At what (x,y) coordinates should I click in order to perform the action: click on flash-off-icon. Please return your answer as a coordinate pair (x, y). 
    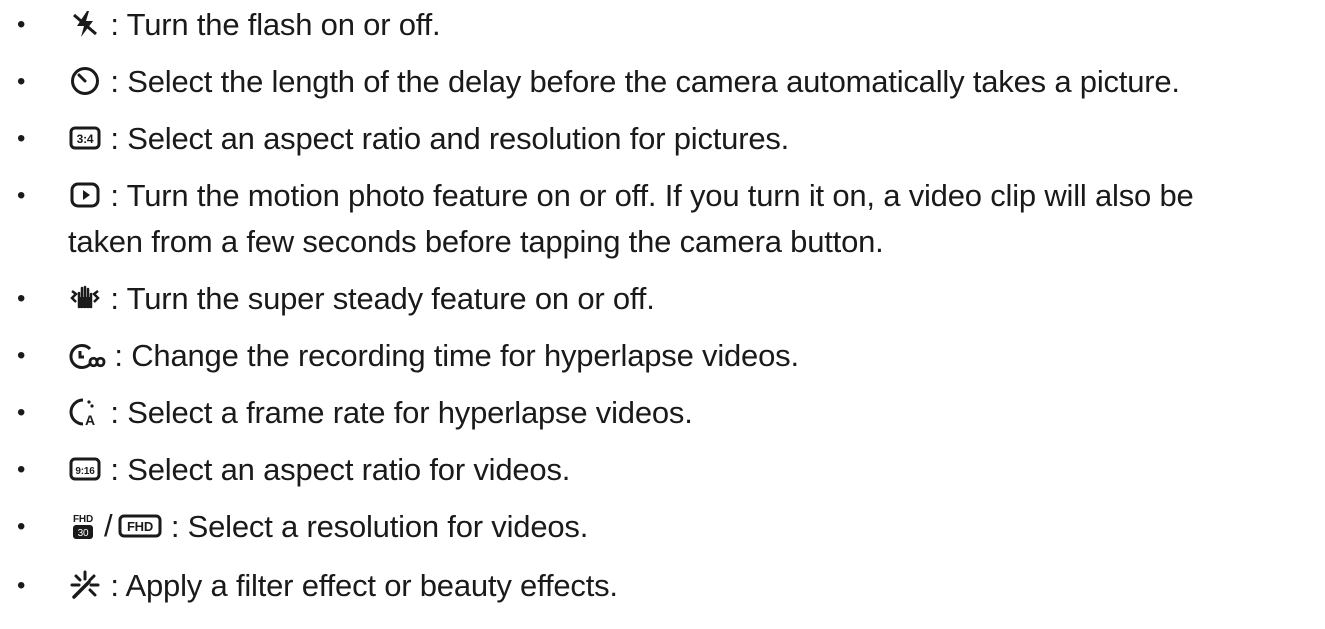
    Looking at the image, I should click on (85, 24).